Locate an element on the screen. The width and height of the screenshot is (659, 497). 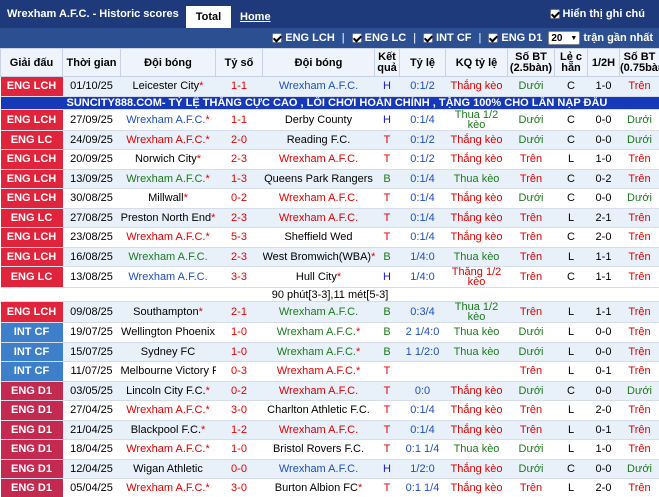
home-team: Millwall* is located at coordinates (168, 198).